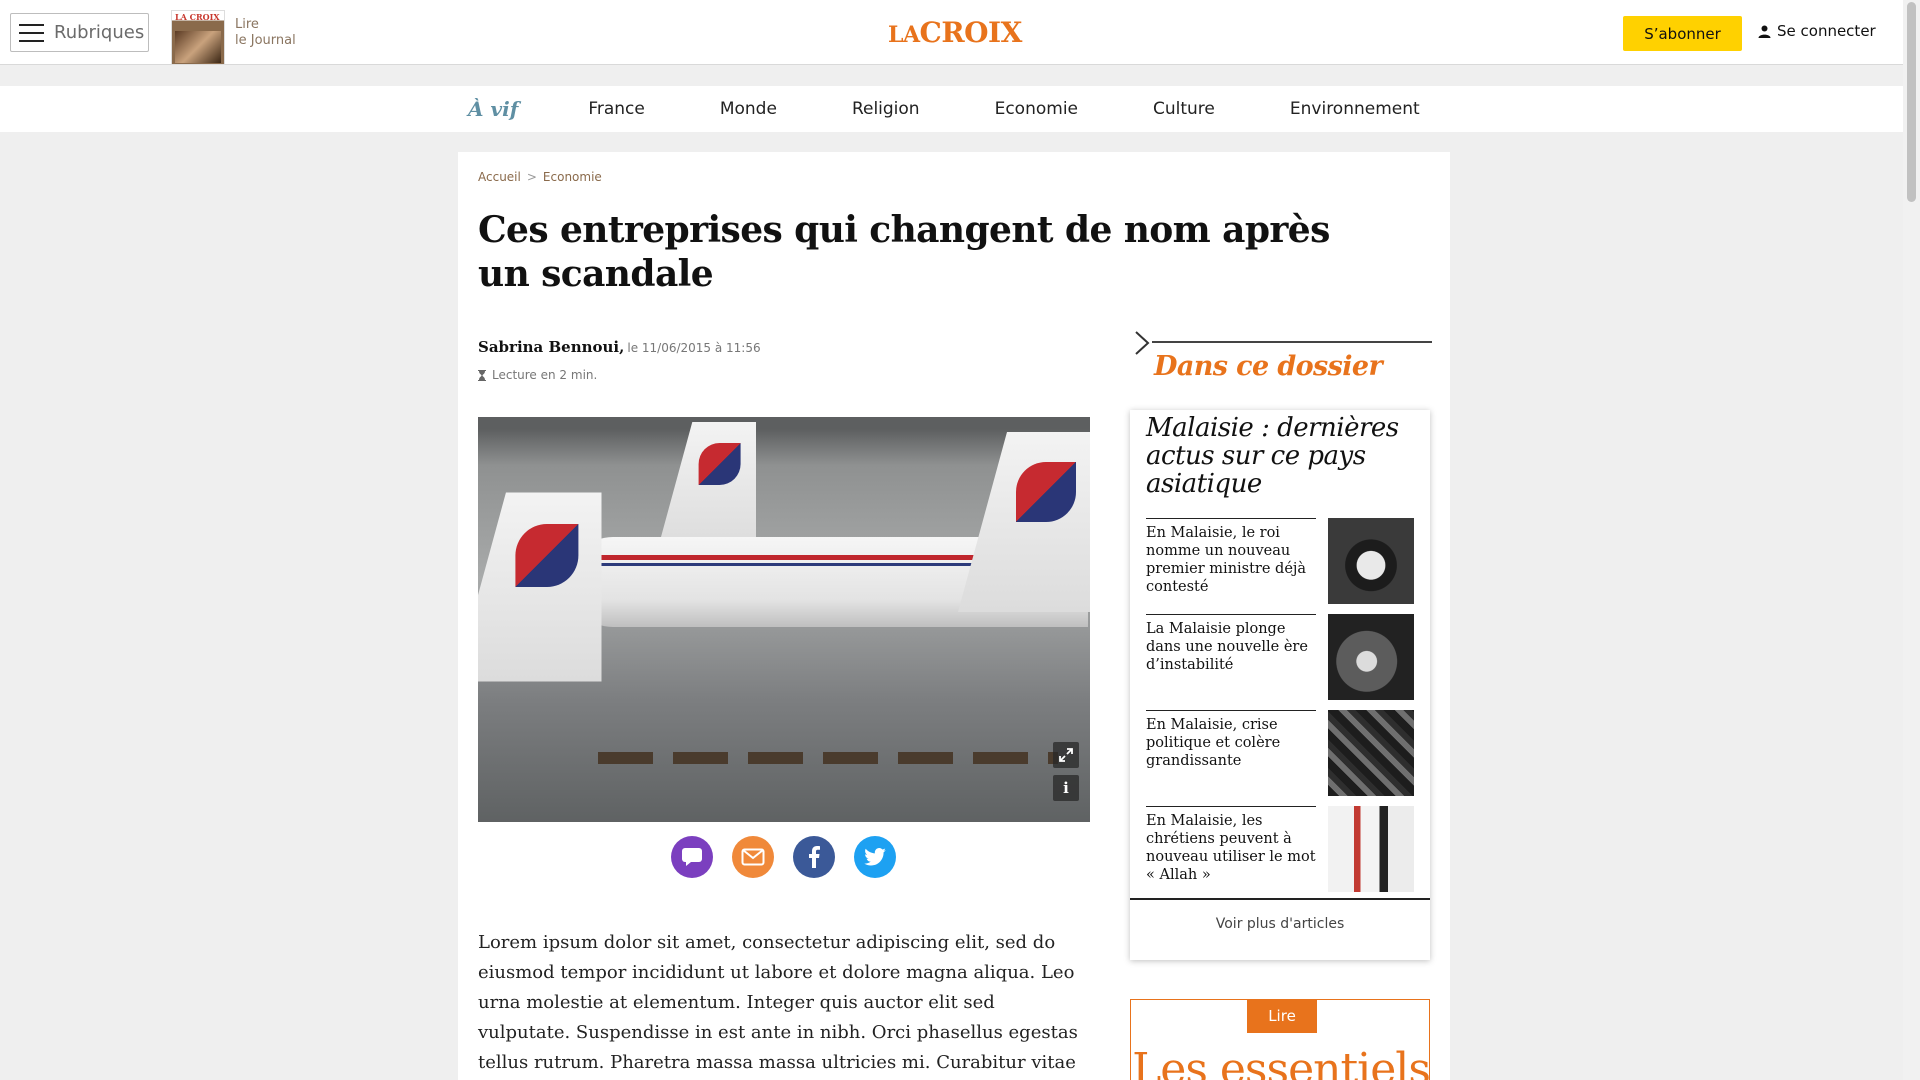 The image size is (1920, 1080). I want to click on logo-la: LA, so click(904, 35).